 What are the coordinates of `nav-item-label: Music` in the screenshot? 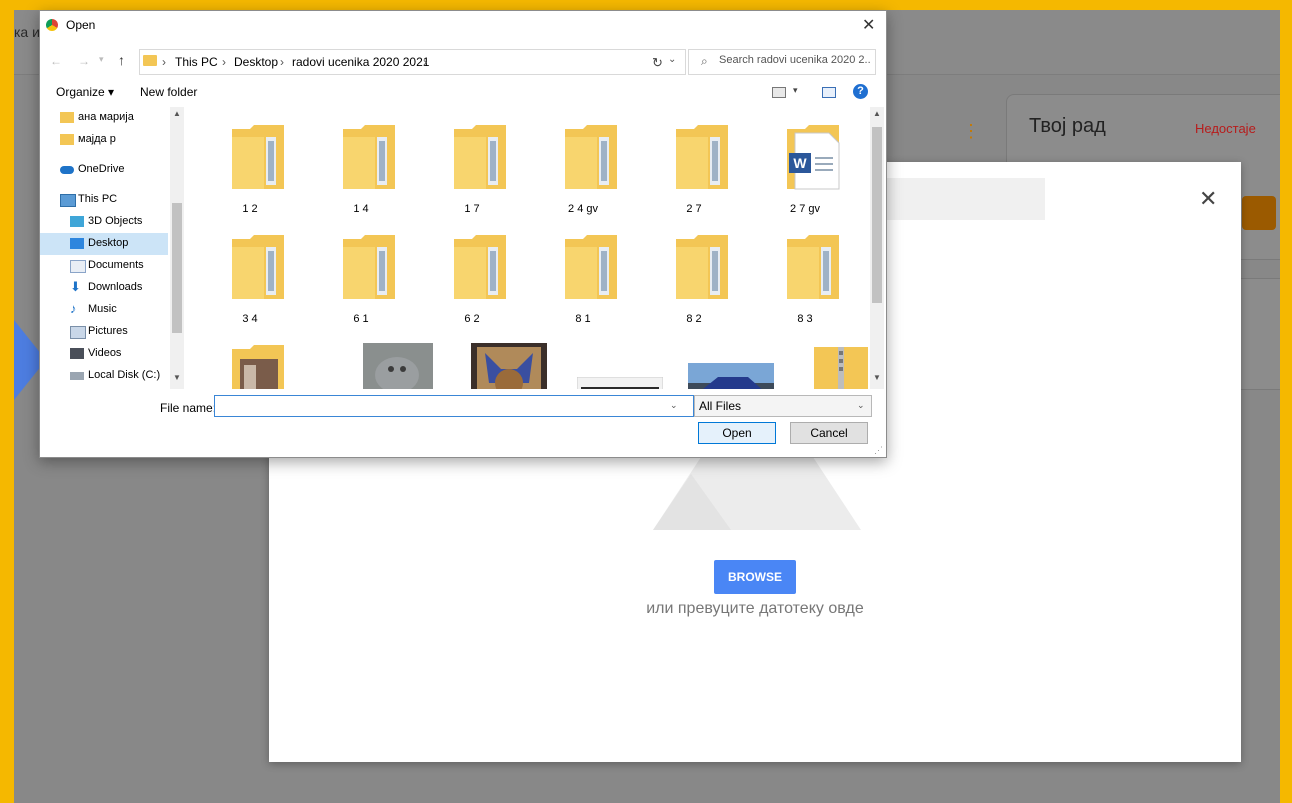 It's located at (102, 309).